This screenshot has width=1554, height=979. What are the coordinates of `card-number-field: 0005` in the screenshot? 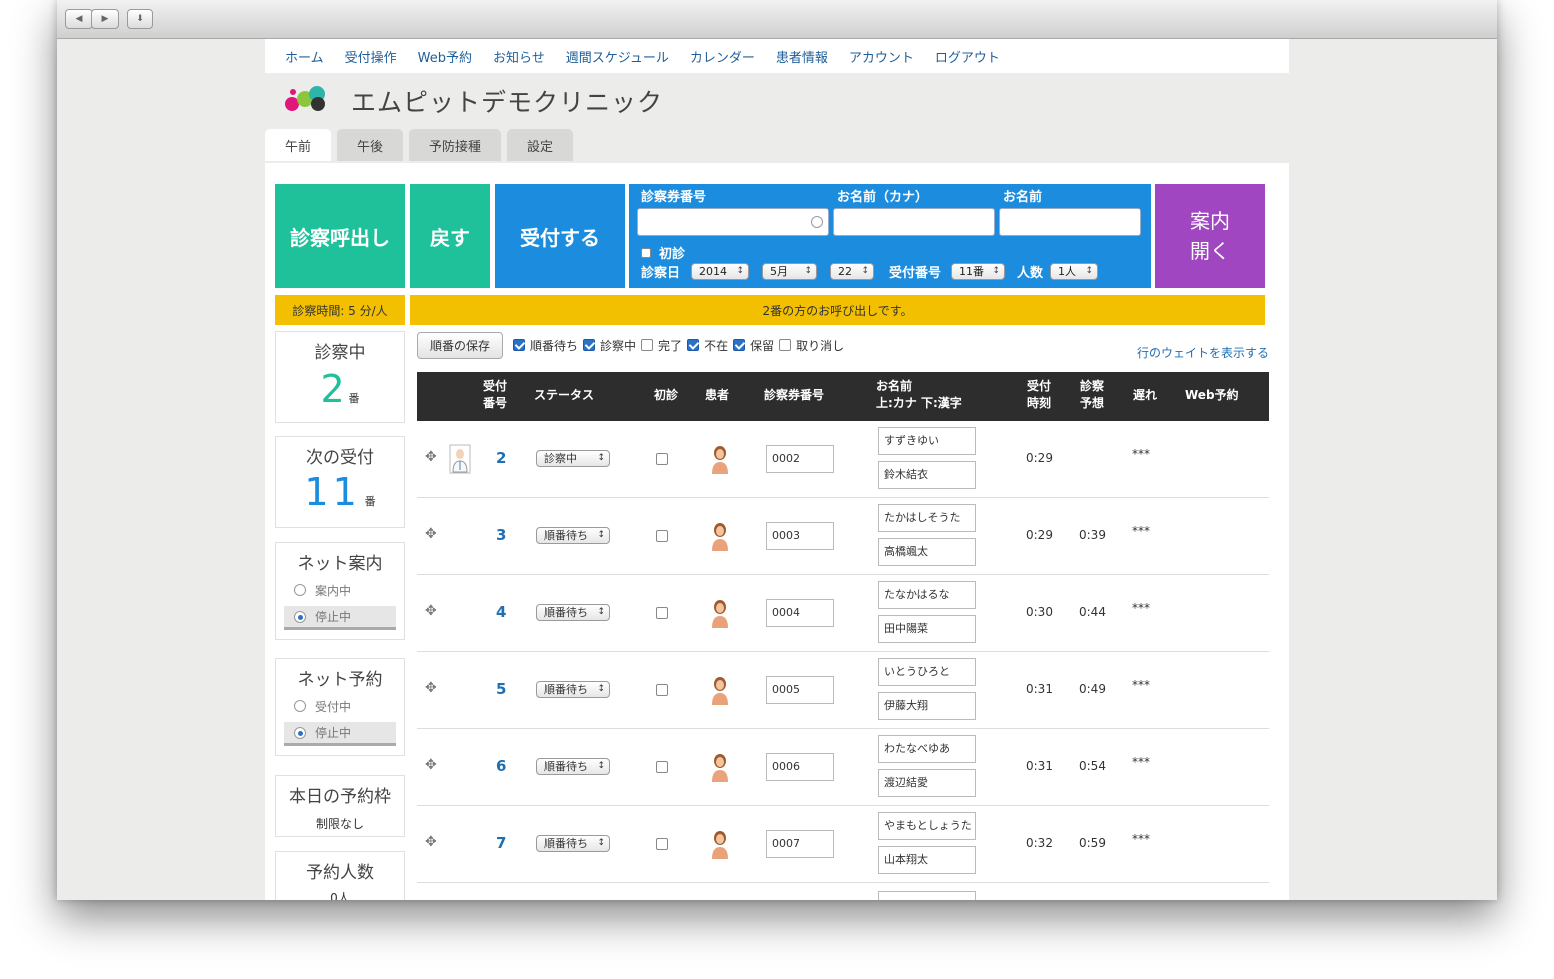 It's located at (800, 690).